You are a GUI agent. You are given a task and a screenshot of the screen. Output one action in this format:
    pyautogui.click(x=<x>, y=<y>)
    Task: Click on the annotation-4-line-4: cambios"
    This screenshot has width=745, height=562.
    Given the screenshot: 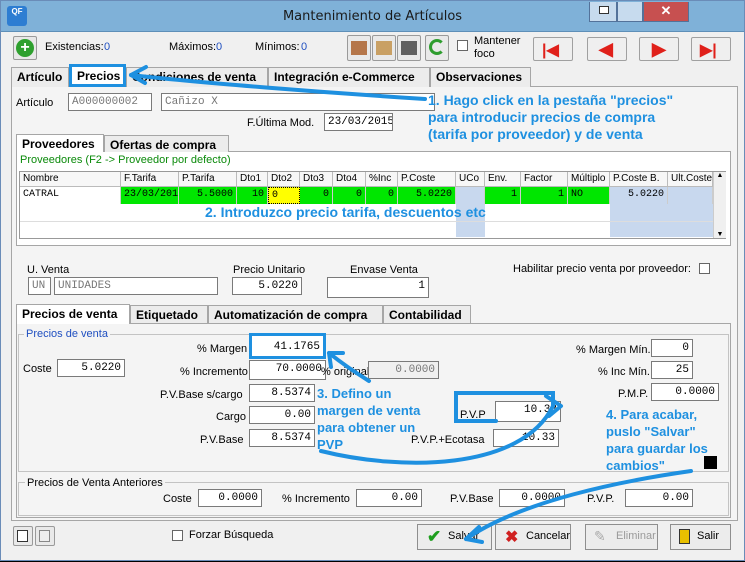 What is the action you would take?
    pyautogui.click(x=635, y=465)
    